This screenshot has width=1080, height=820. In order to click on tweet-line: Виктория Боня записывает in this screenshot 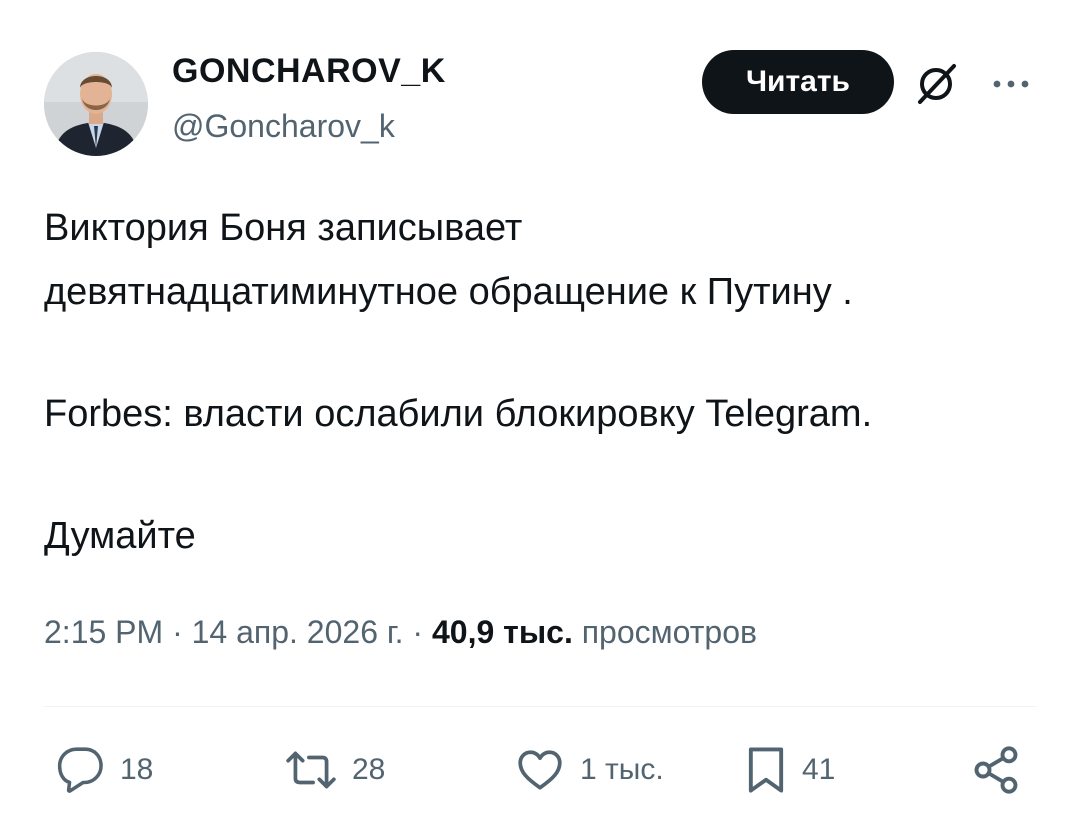, I will do `click(283, 228)`.